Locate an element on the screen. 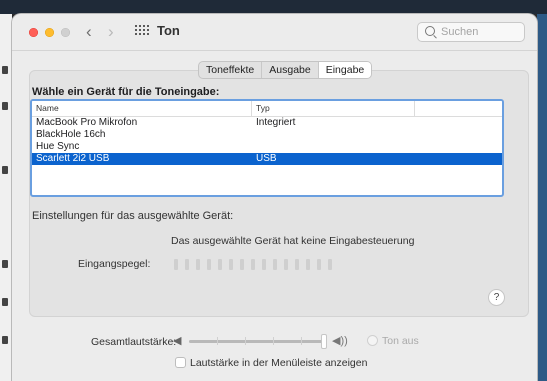  device-name: BlackHole 16ch is located at coordinates (71, 134).